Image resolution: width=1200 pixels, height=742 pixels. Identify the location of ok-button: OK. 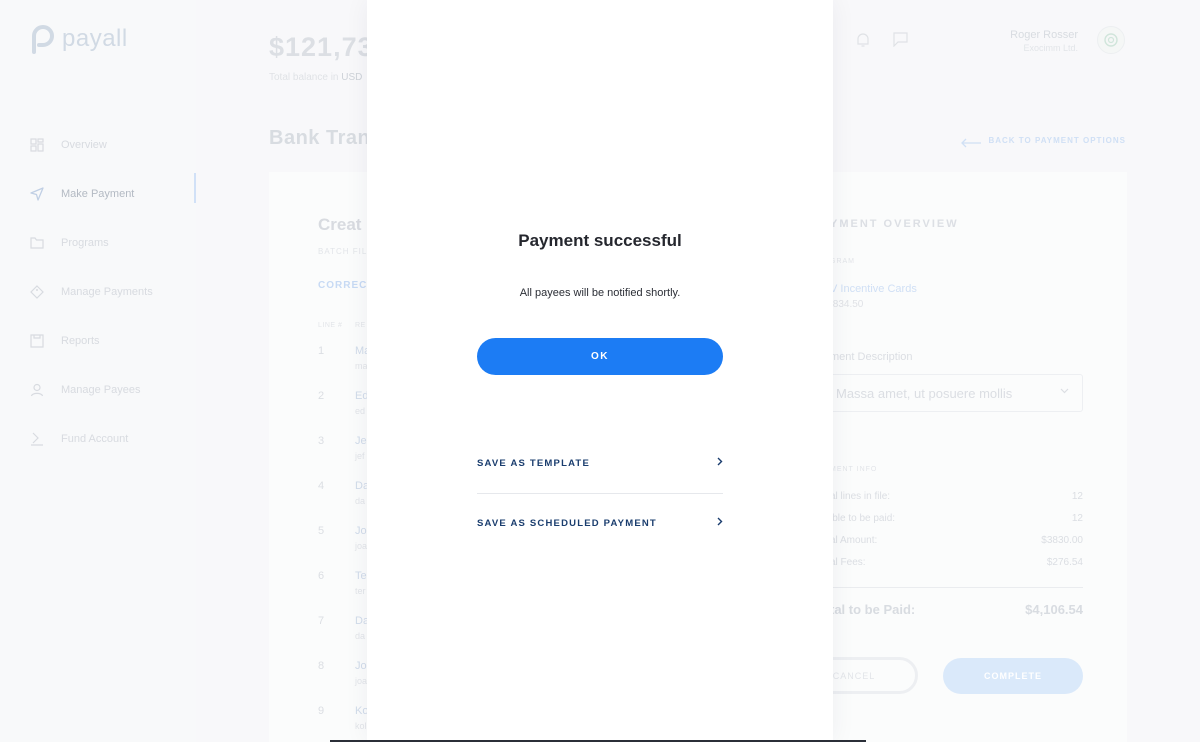
(600, 356).